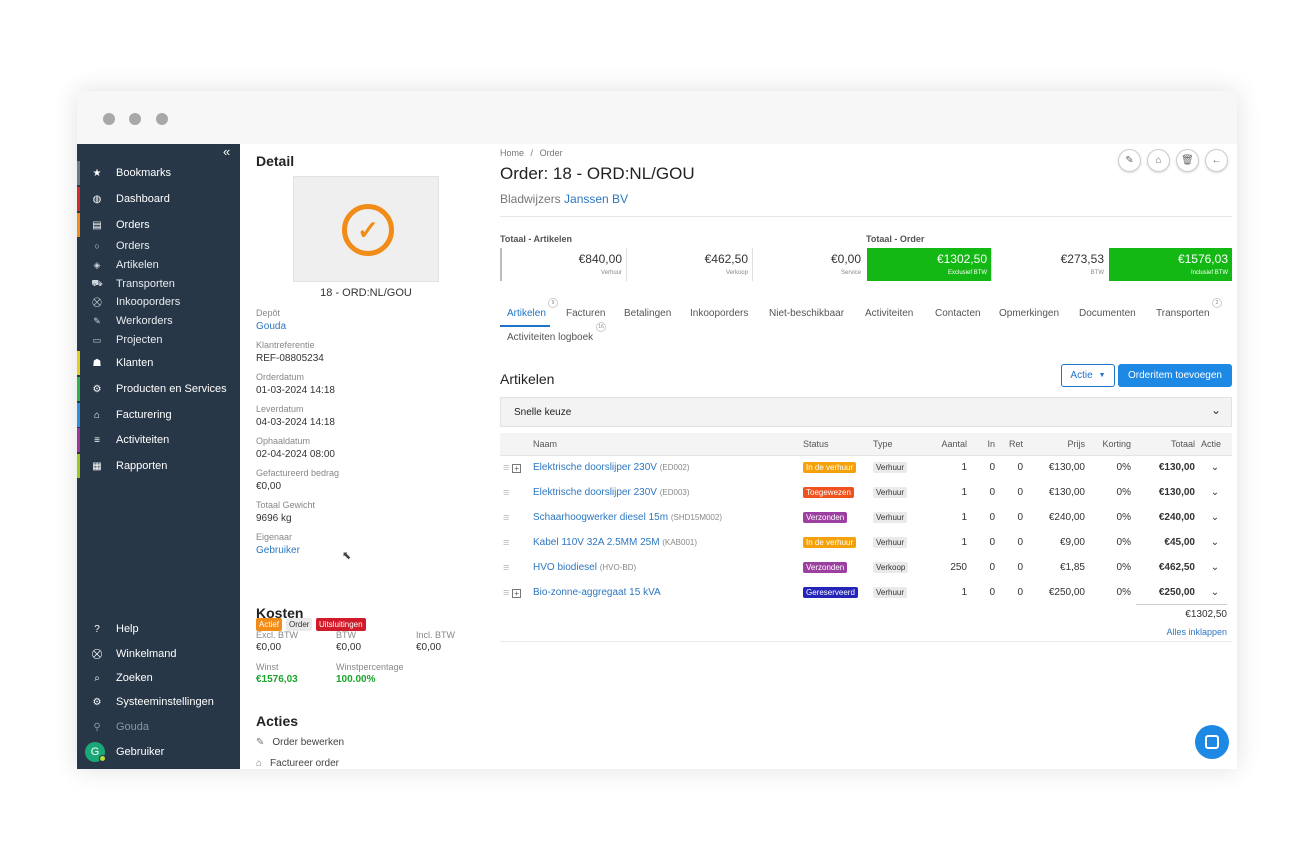  I want to click on sidebar-item-bookmarks: ★ Bookmarks, so click(158, 173).